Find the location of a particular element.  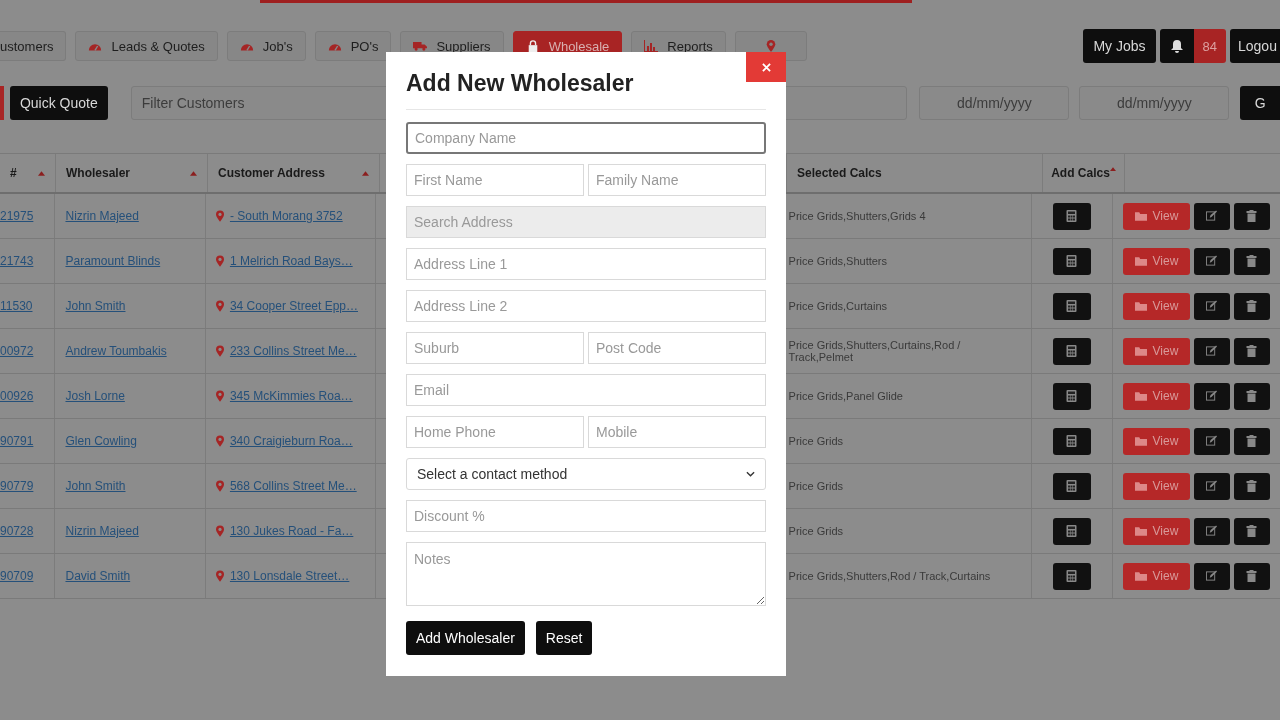

table-cell: Price Grids,Shutters,Grids 4 is located at coordinates (857, 216).